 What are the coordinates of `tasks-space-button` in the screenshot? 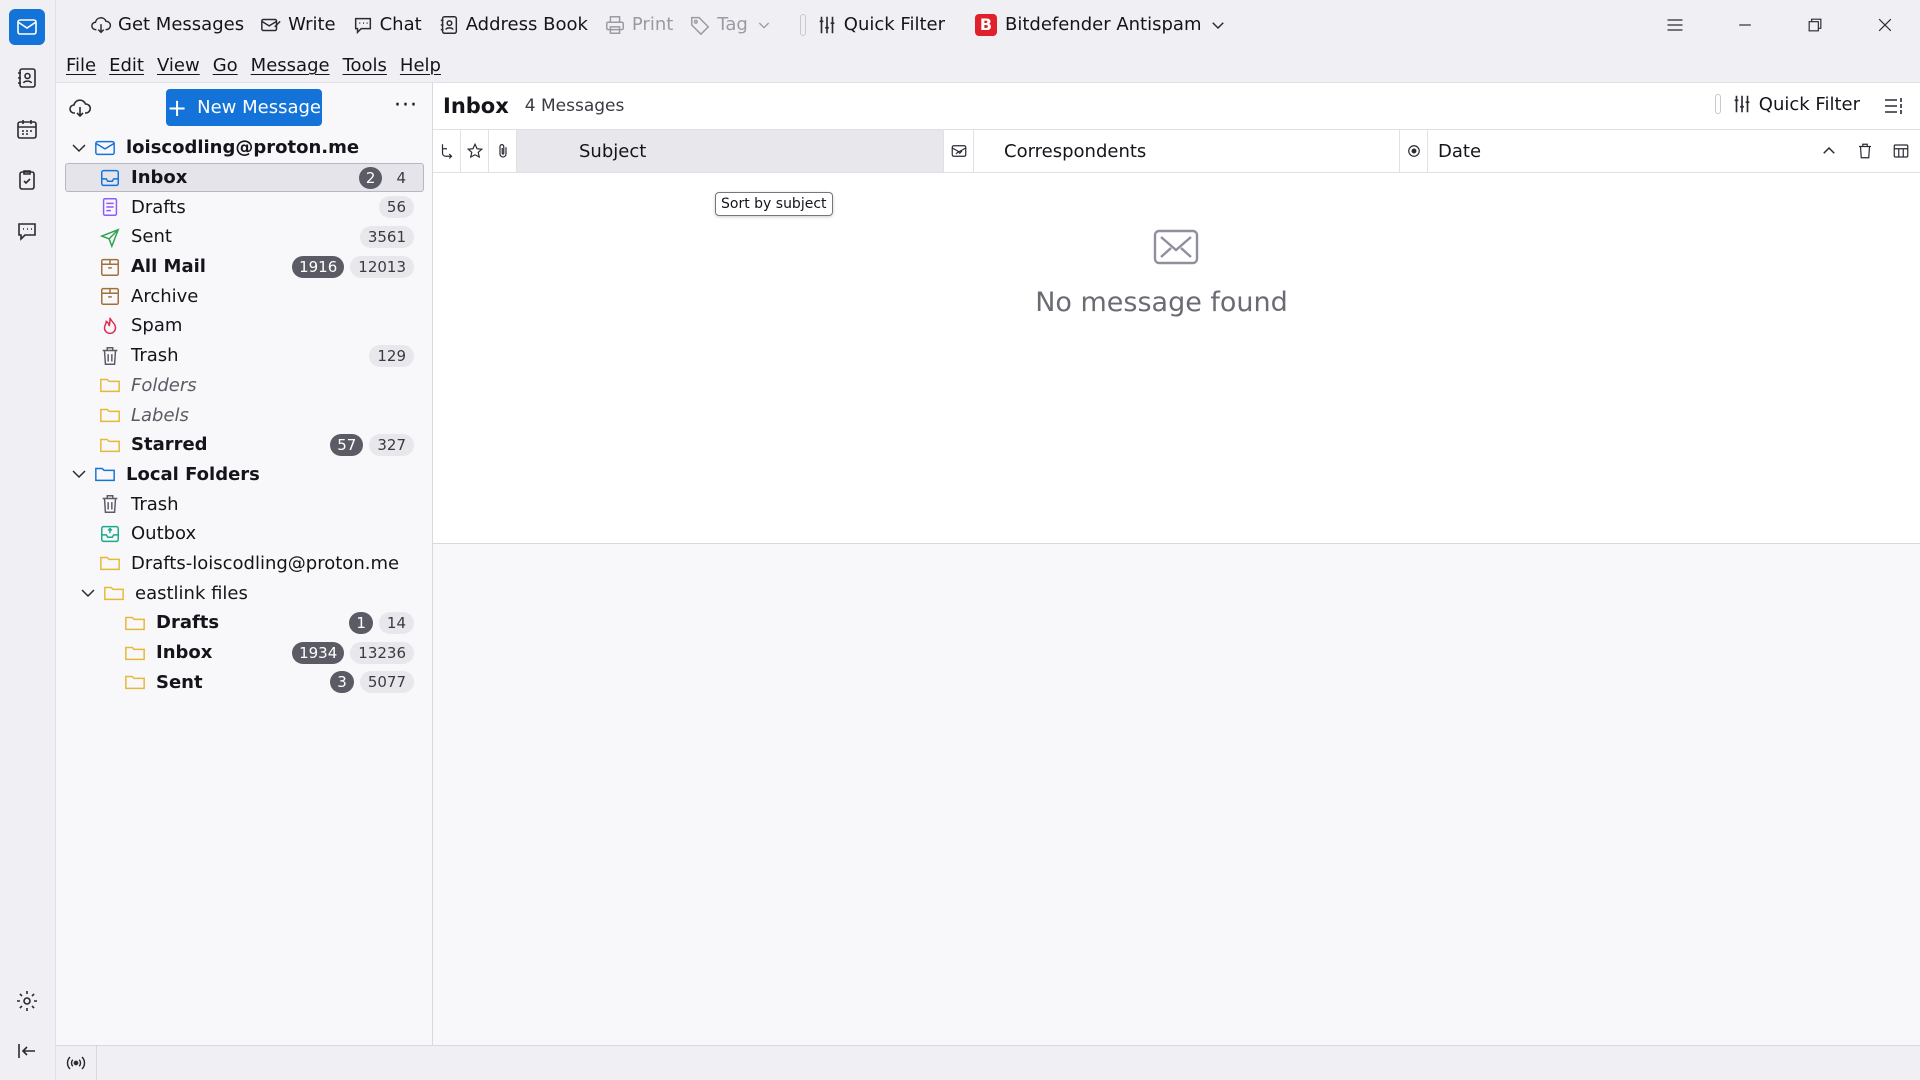 It's located at (27, 180).